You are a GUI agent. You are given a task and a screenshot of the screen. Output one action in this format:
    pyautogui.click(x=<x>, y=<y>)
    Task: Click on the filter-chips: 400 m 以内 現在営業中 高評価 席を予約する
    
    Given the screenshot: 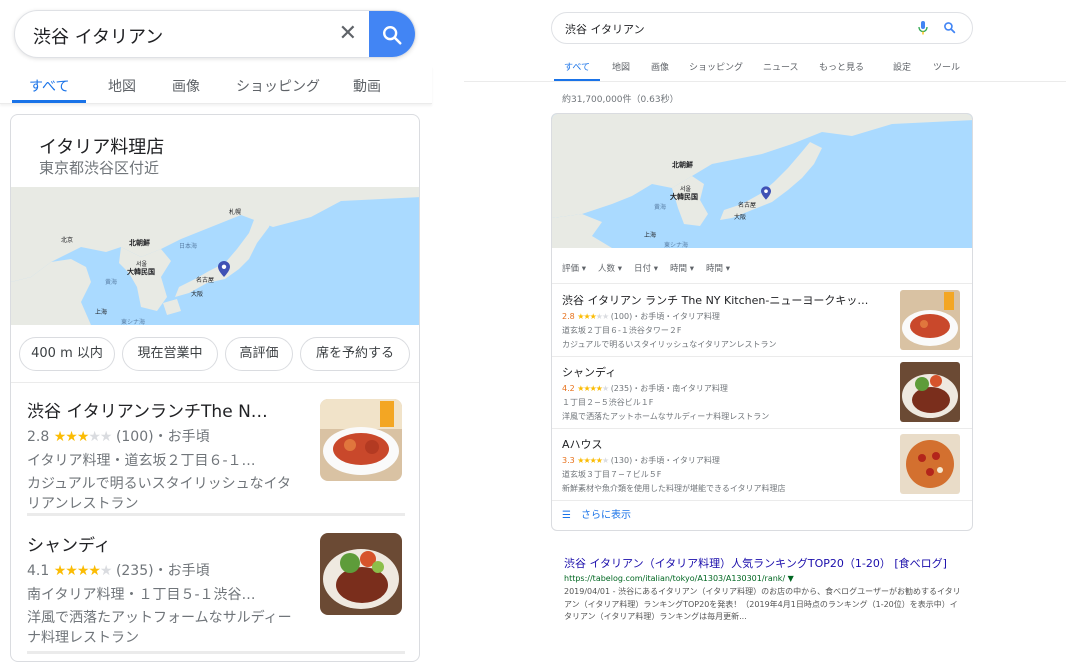 What is the action you would take?
    pyautogui.click(x=215, y=360)
    